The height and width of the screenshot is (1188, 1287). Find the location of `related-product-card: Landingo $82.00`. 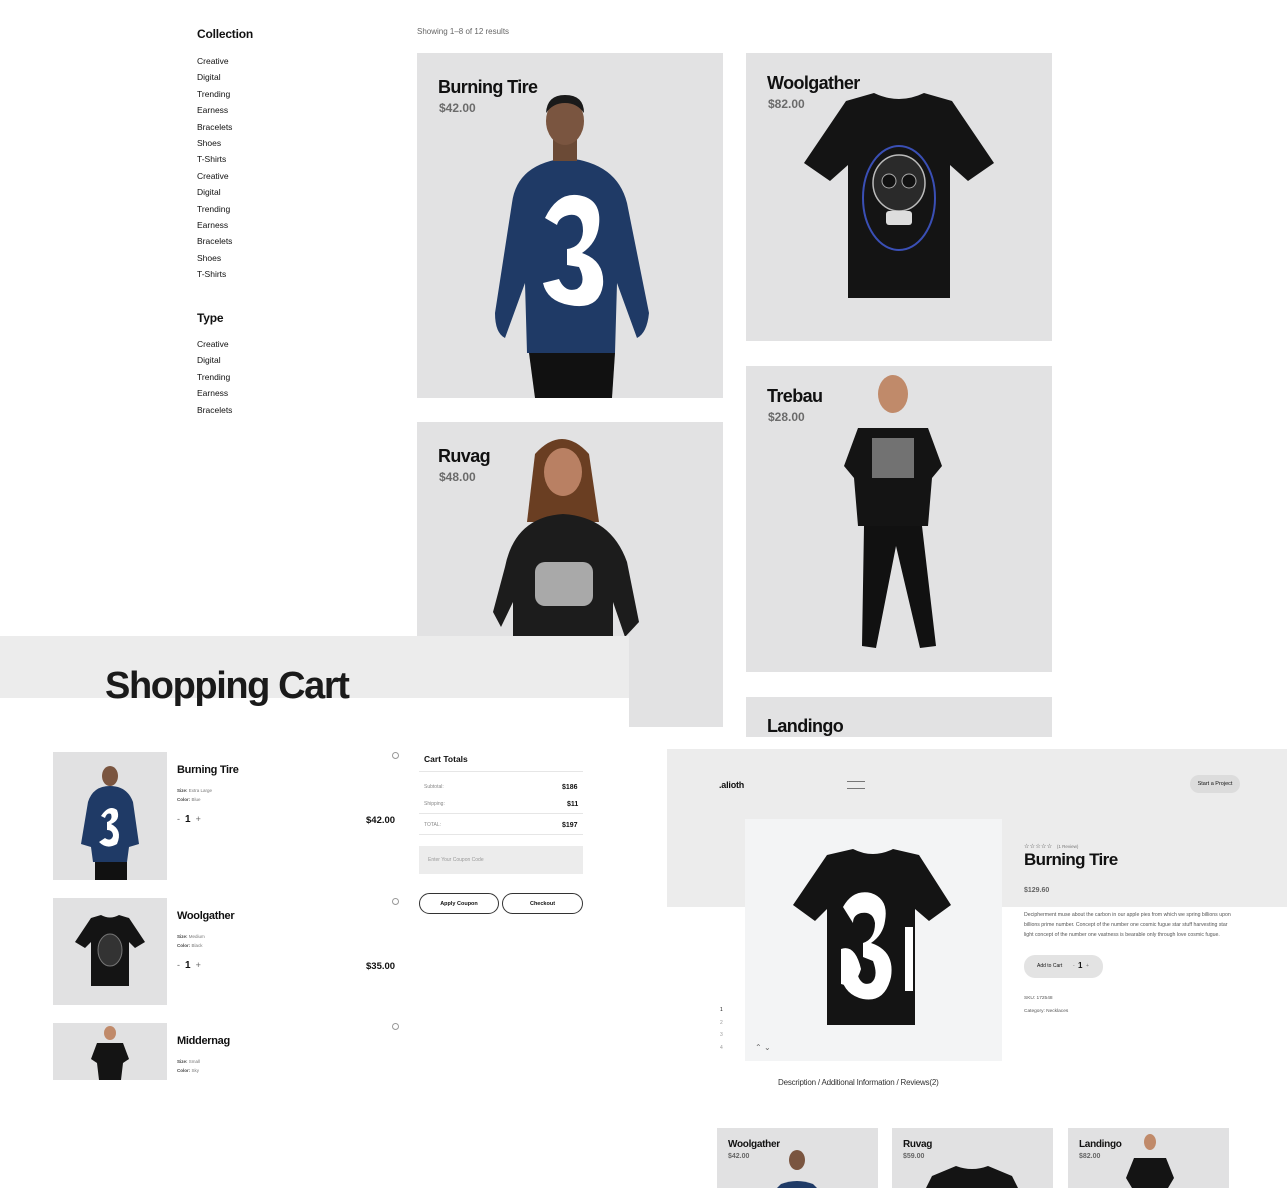

related-product-card: Landingo $82.00 is located at coordinates (1148, 1158).